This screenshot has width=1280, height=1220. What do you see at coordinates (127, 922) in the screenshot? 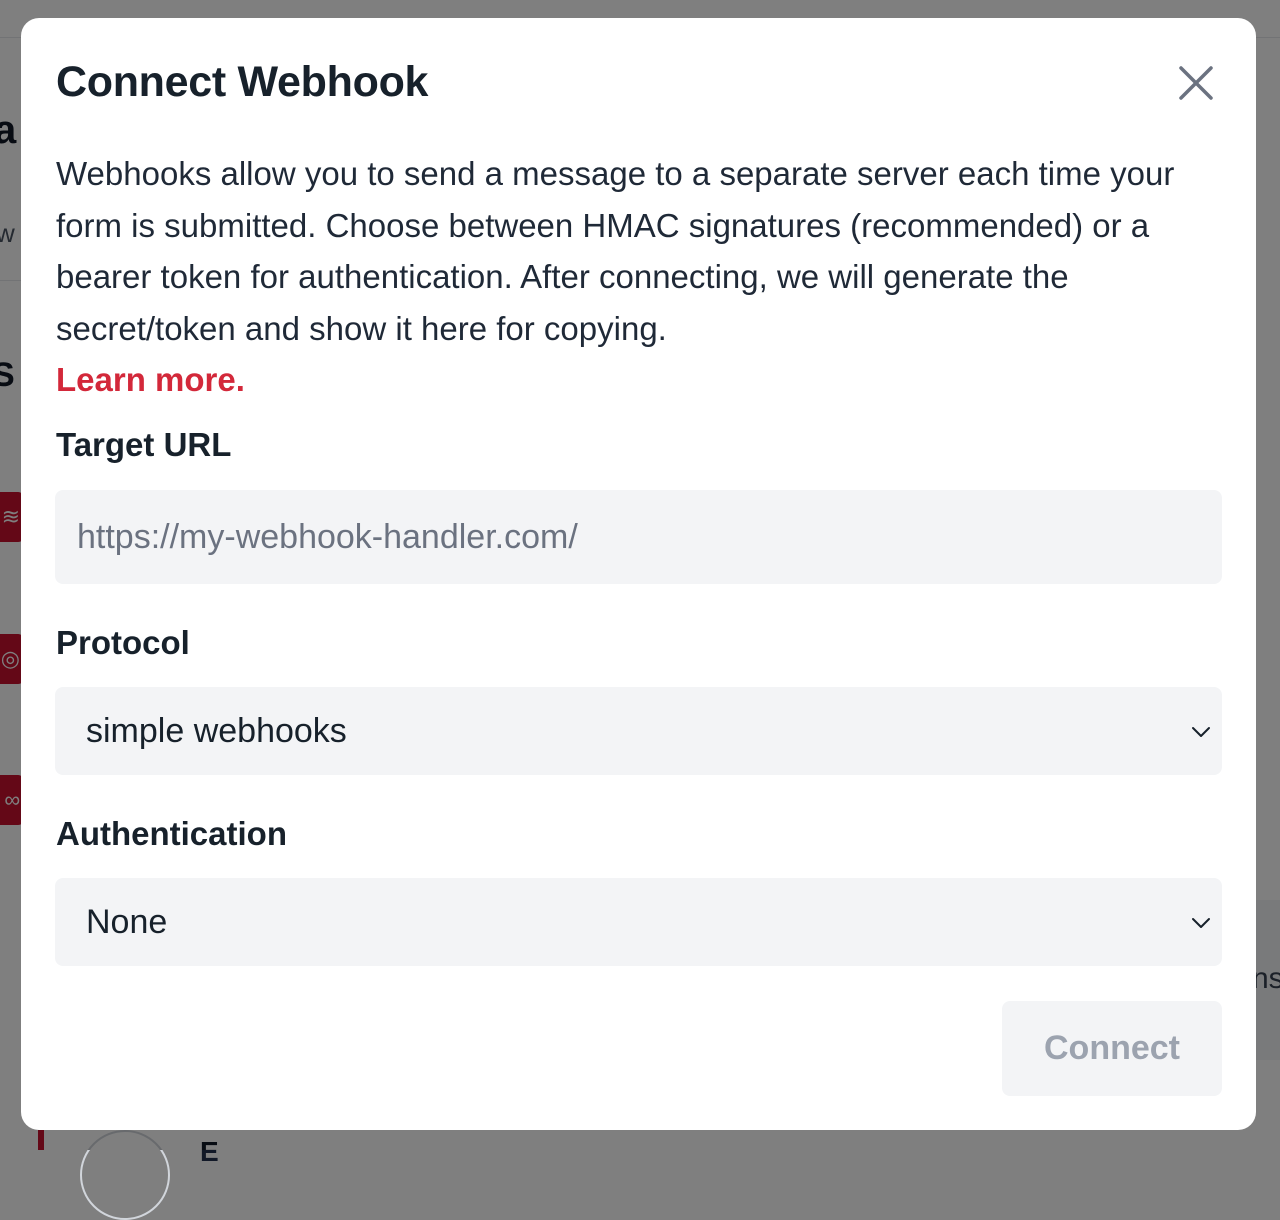
I see `authentication-selected-value: None` at bounding box center [127, 922].